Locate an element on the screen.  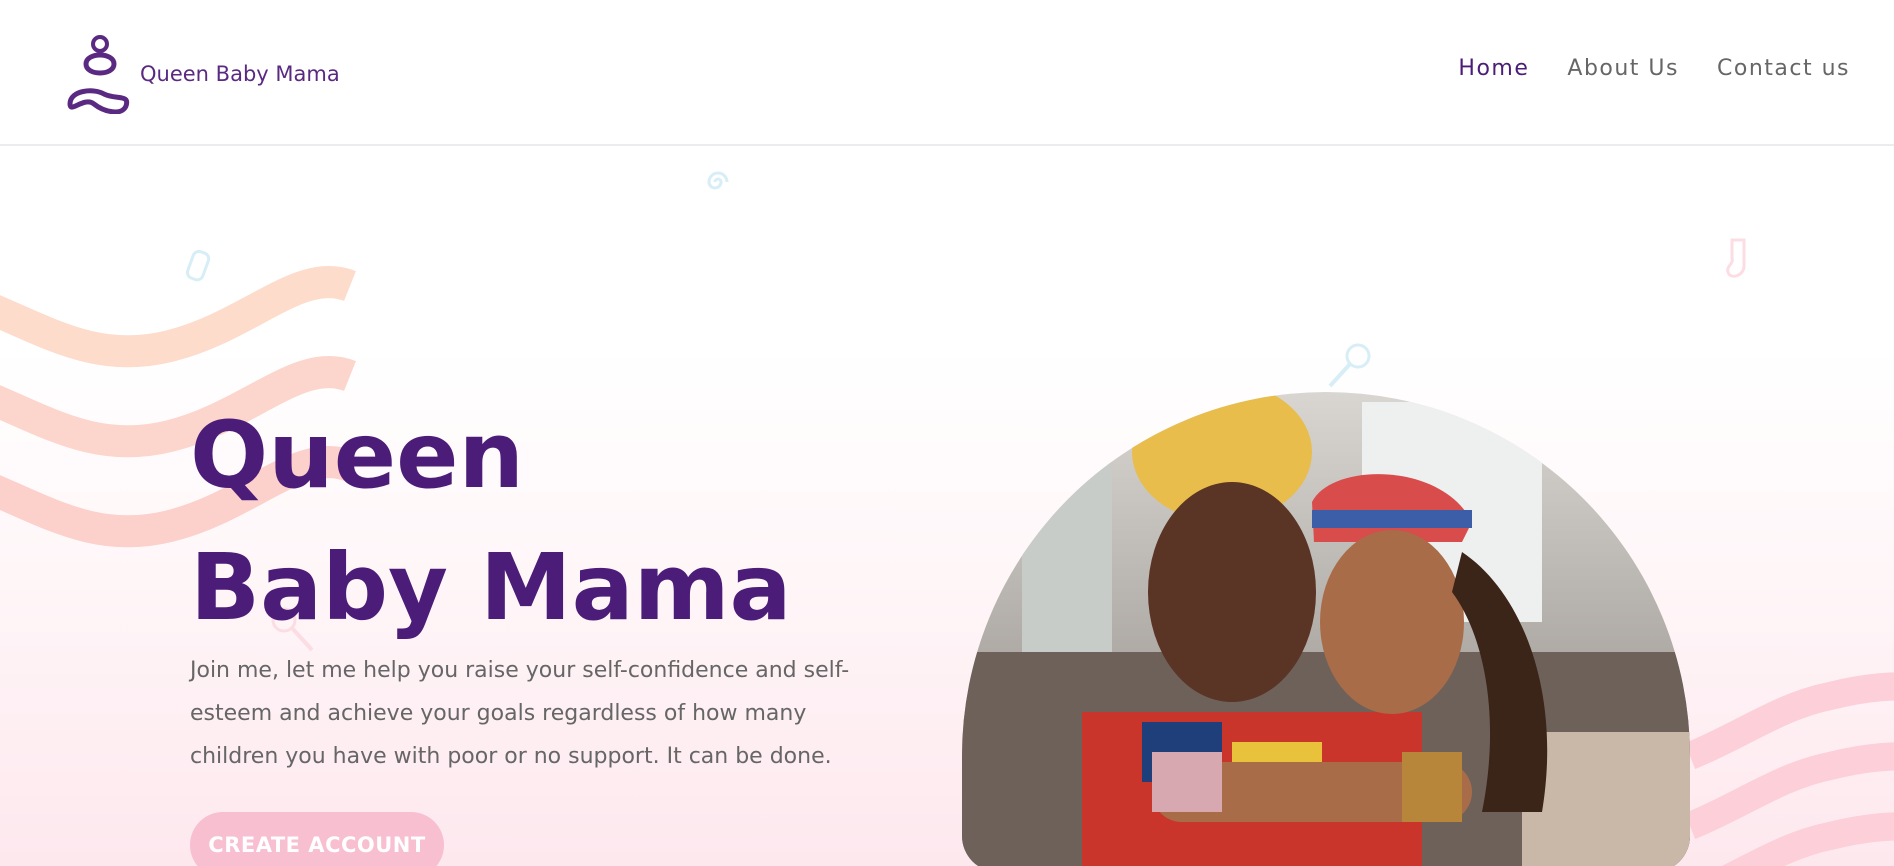
create-account-button: CREATE ACCOUNT is located at coordinates (317, 839).